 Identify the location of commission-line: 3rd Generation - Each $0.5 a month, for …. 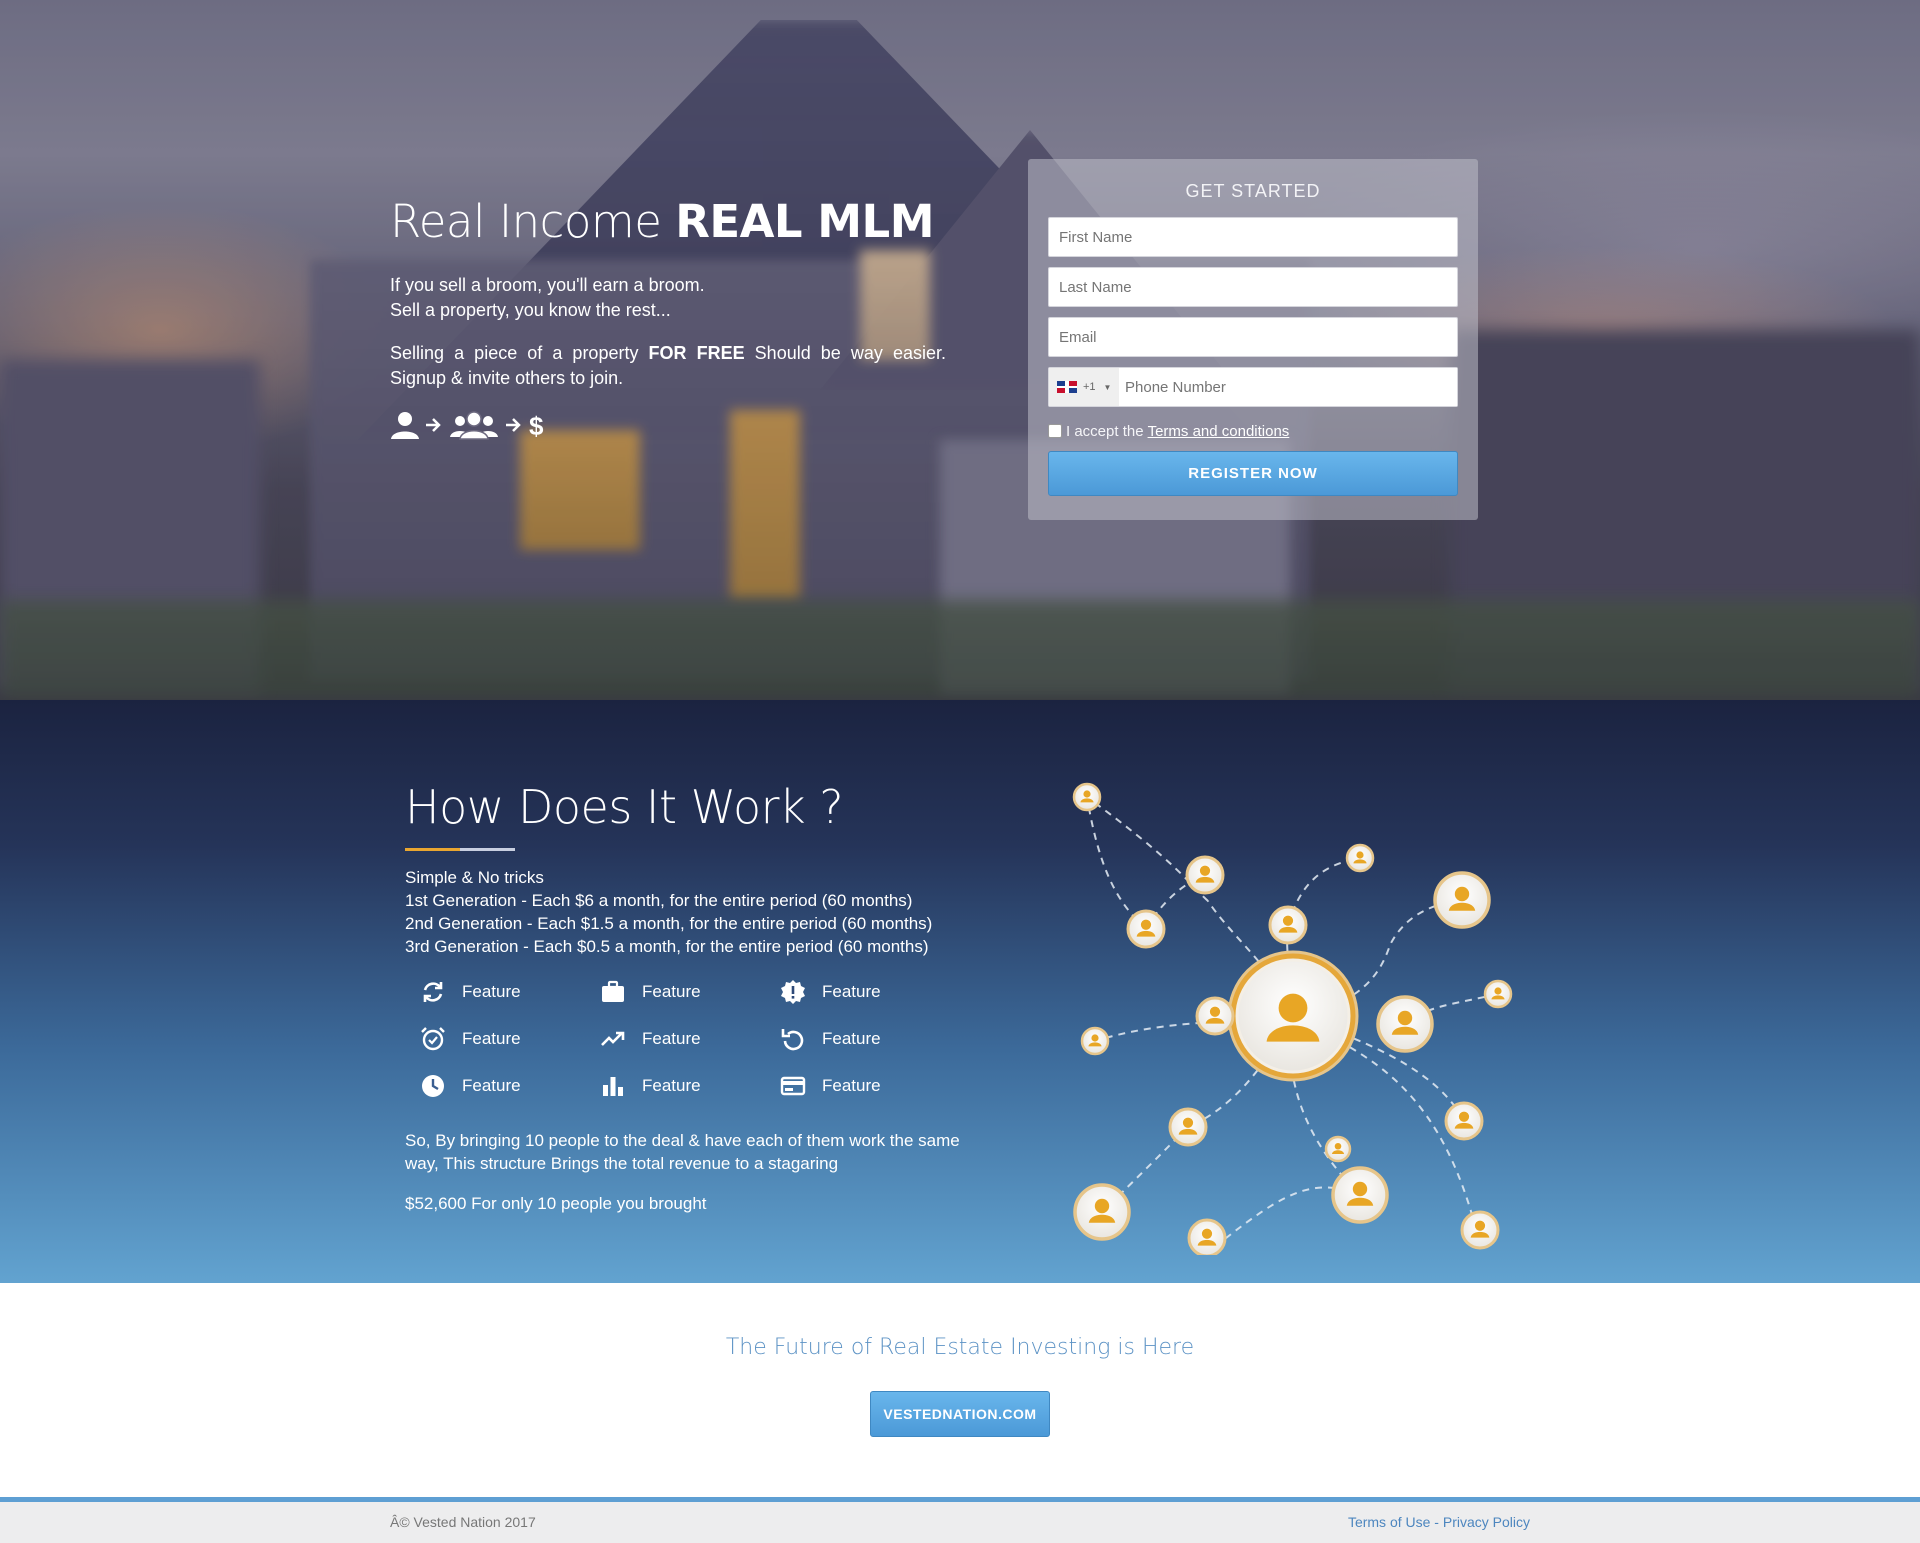
(667, 946).